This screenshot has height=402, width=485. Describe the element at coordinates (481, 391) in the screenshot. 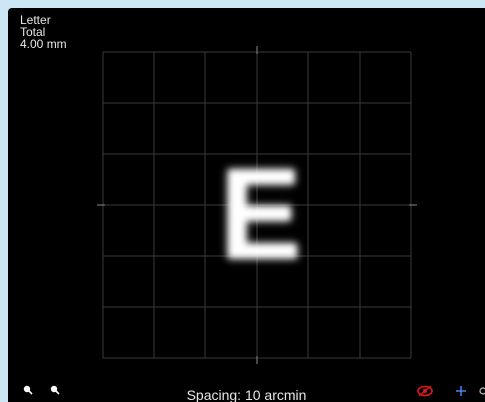

I see `more-options-icon` at that location.